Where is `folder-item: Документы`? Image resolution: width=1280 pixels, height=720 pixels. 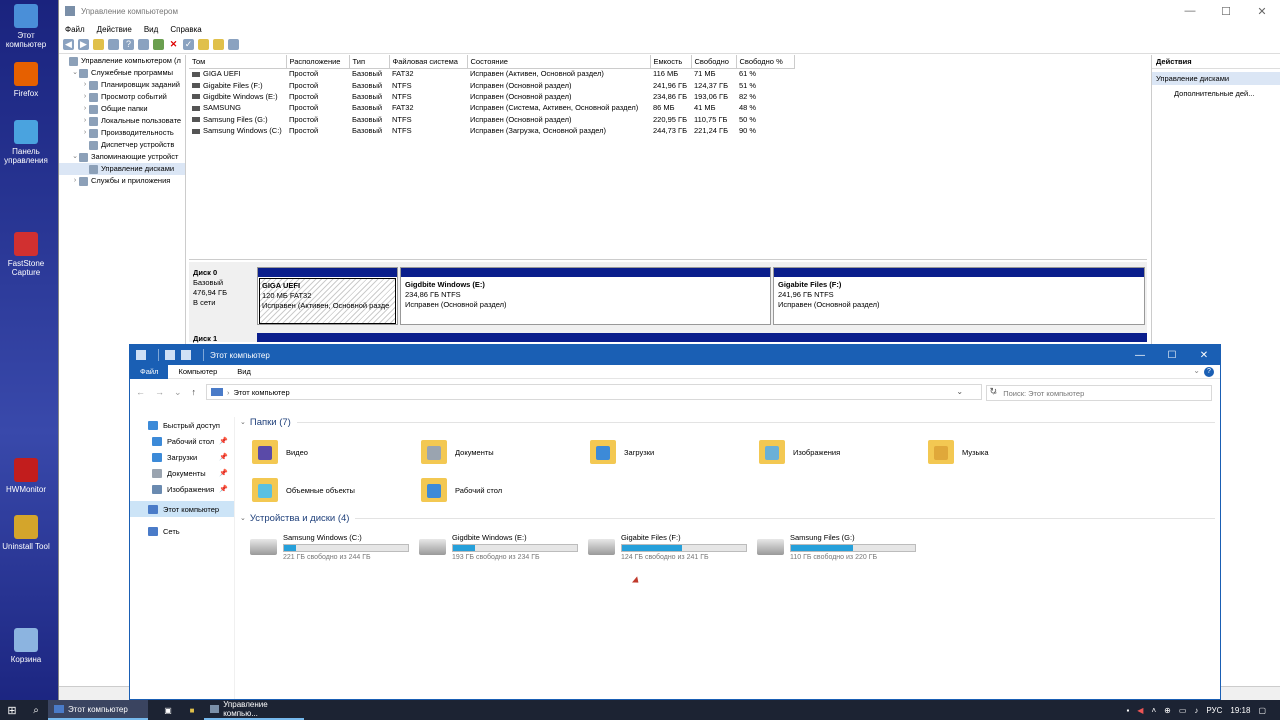 folder-item: Документы is located at coordinates (493, 452).